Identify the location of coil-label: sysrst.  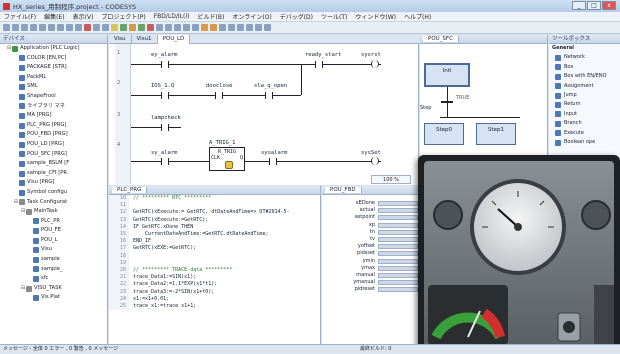
(371, 55).